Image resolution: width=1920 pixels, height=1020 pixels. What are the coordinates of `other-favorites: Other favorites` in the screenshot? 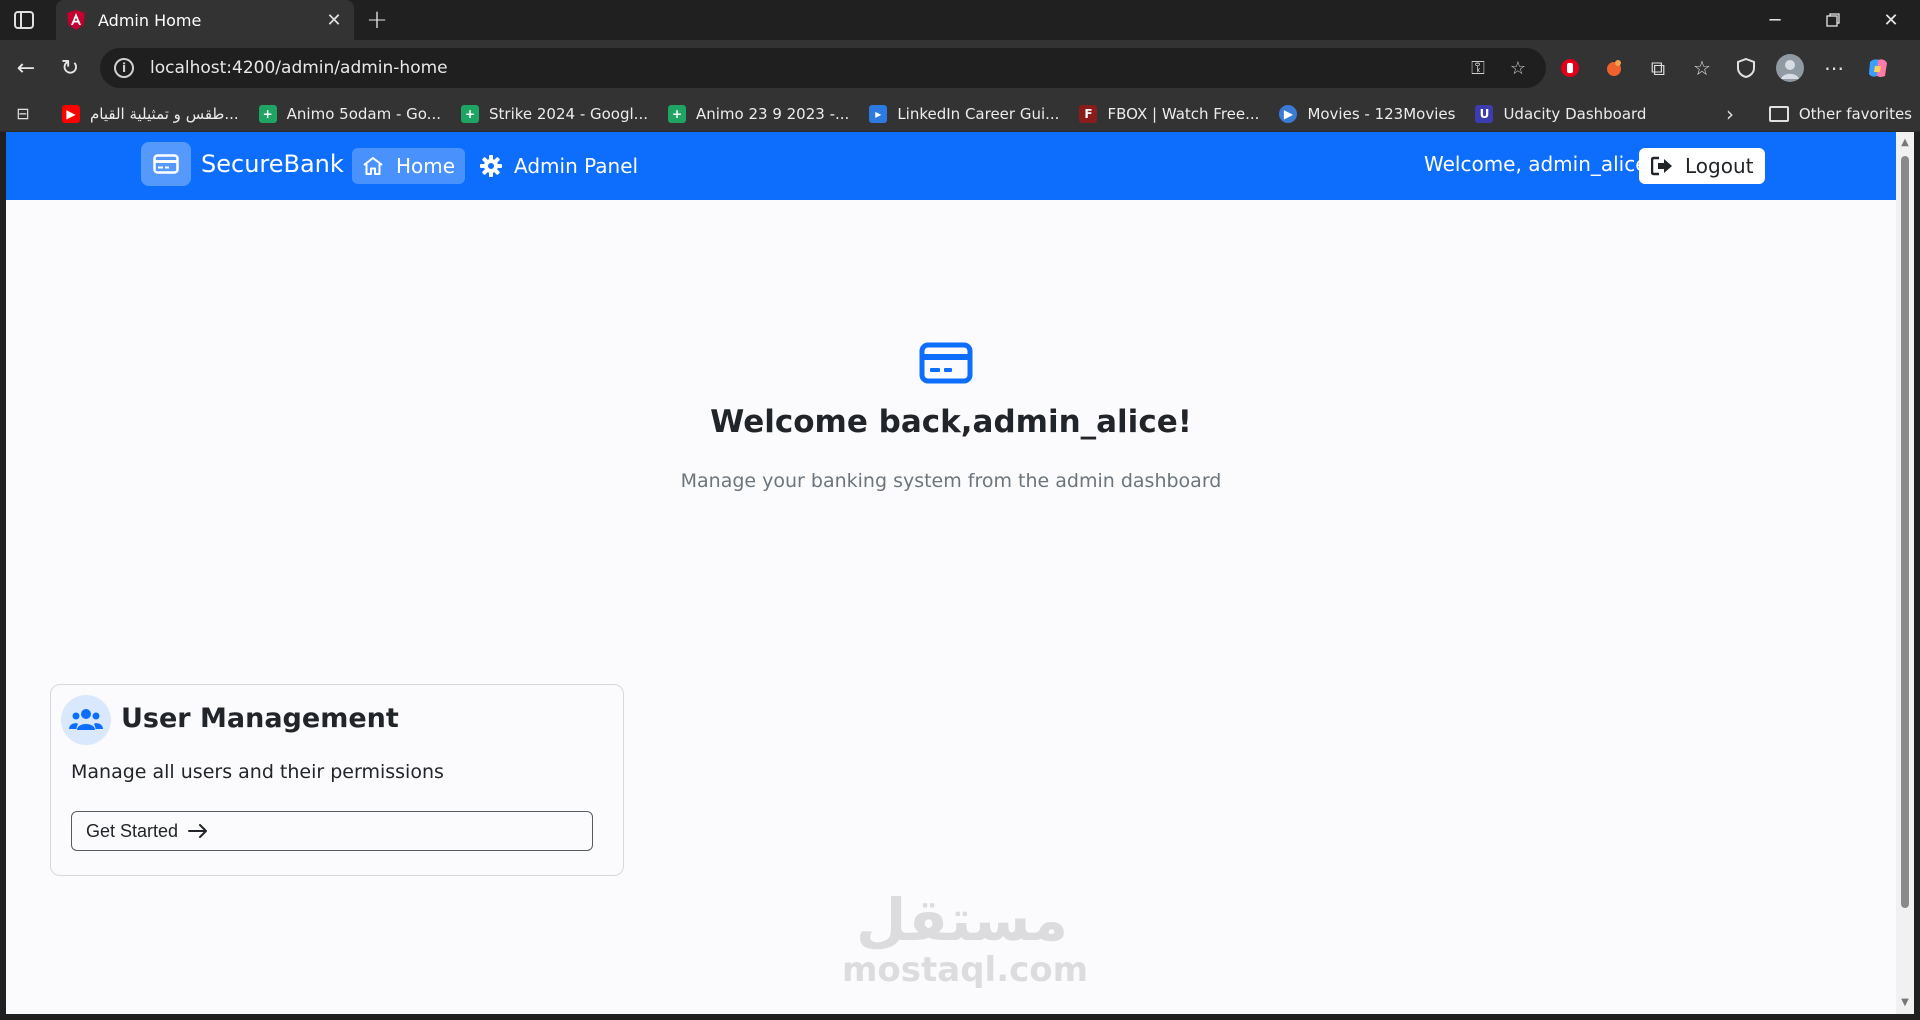 It's located at (1840, 114).